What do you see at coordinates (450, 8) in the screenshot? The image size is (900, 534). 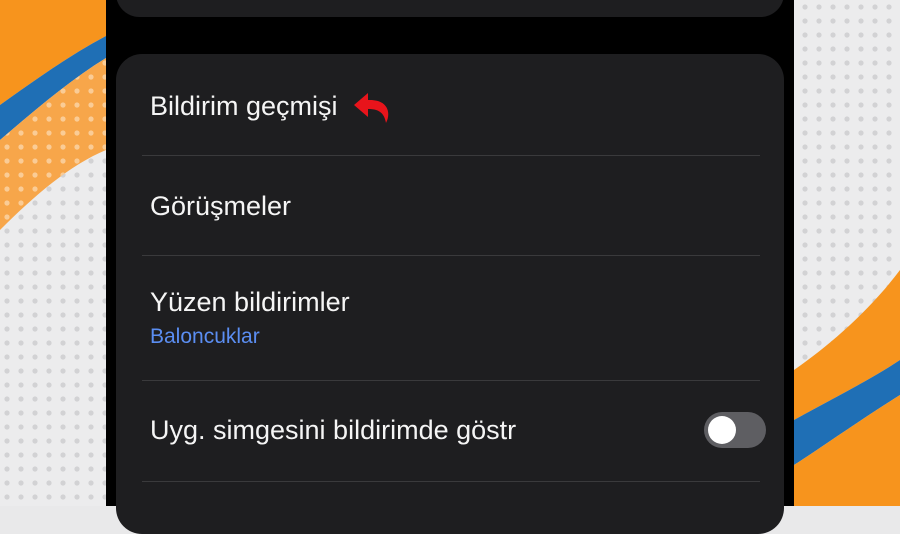 I see `previous-settings-card` at bounding box center [450, 8].